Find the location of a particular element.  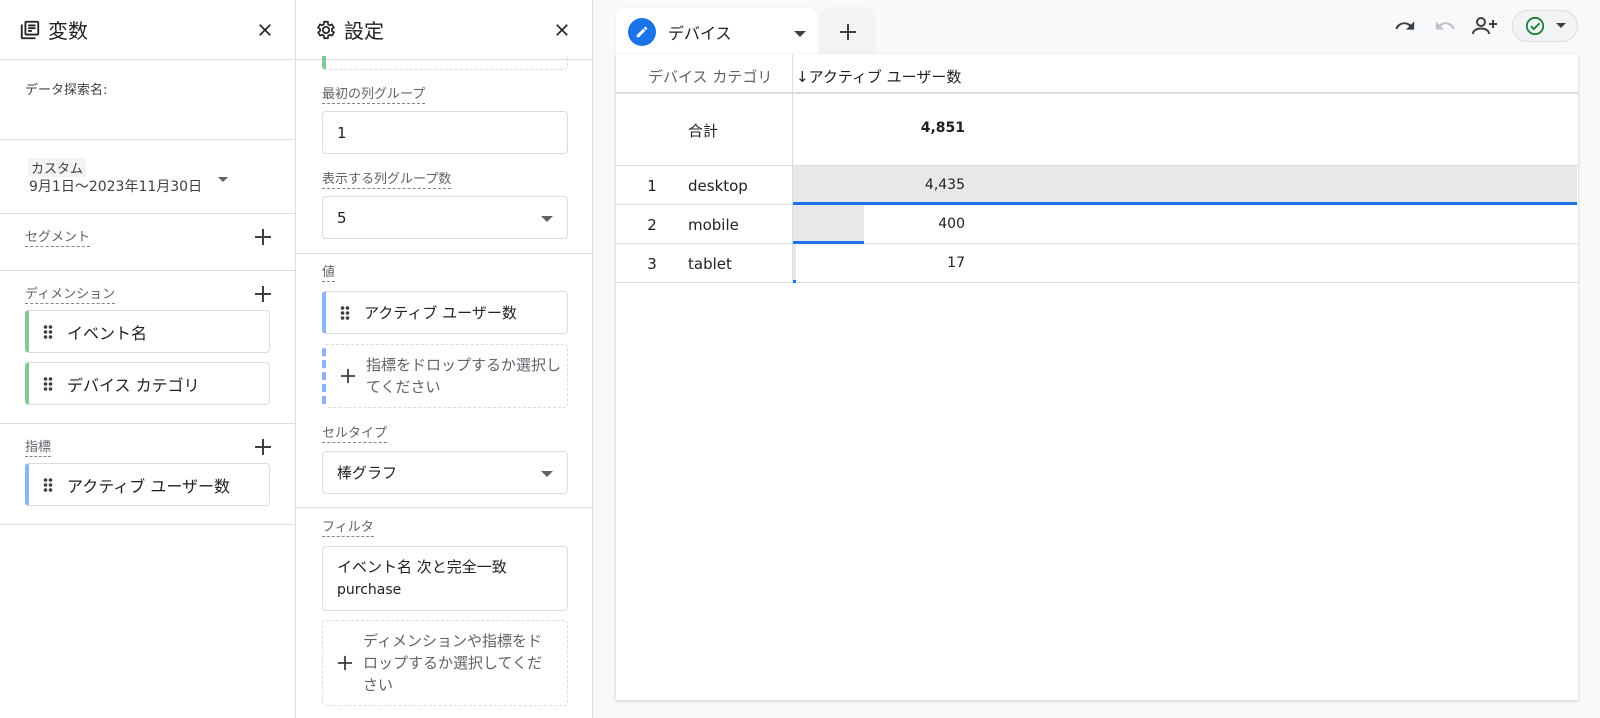

redo-icon is located at coordinates (1445, 25).